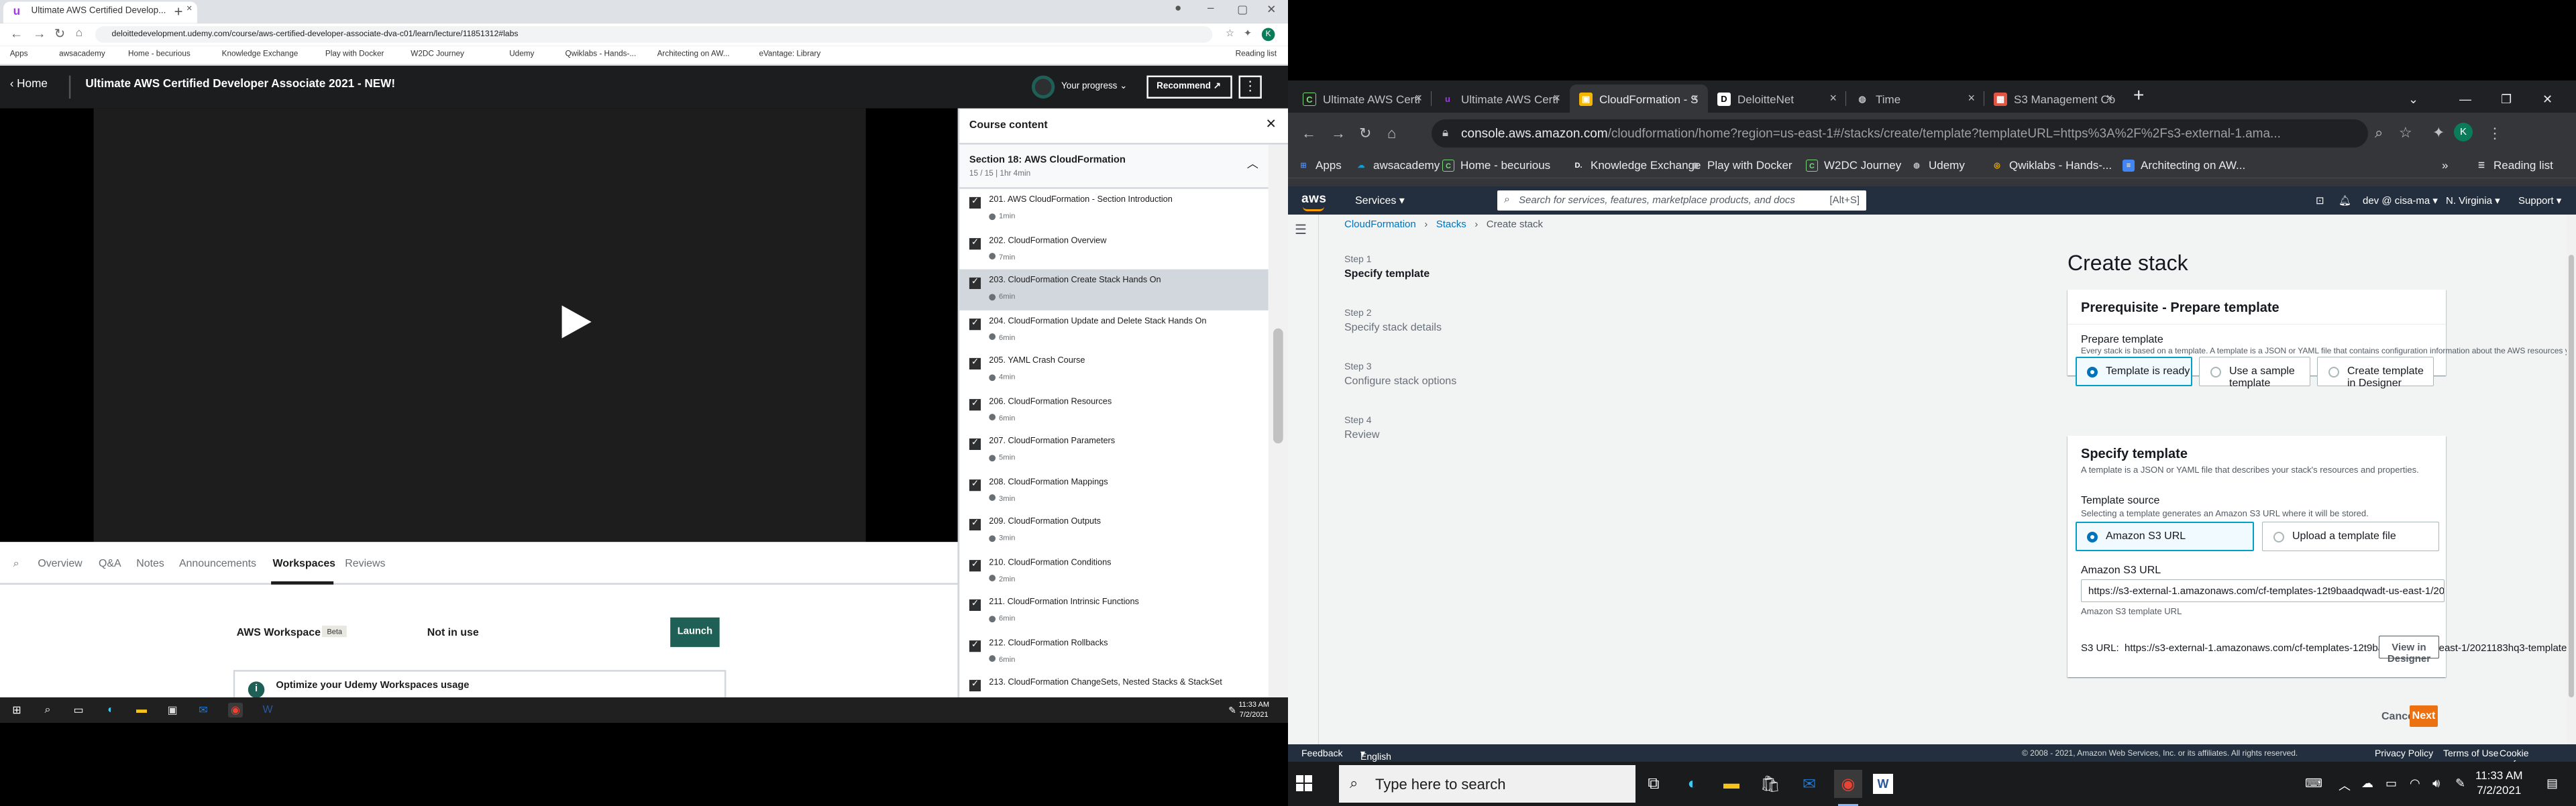 The height and width of the screenshot is (806, 2576). What do you see at coordinates (1256, 55) in the screenshot?
I see `reading-list: Reading list` at bounding box center [1256, 55].